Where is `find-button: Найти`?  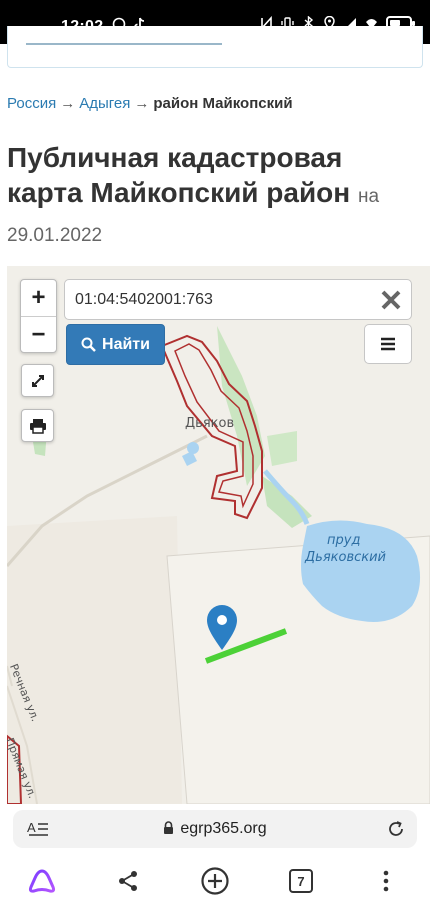 find-button: Найти is located at coordinates (115, 344).